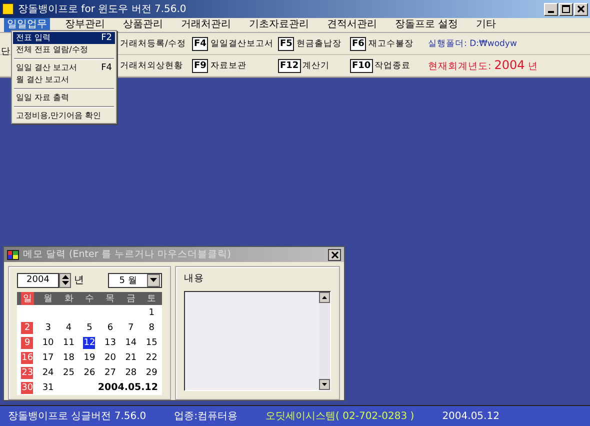 The width and height of the screenshot is (590, 426). Describe the element at coordinates (130, 299) in the screenshot. I see `weekday-label: 금` at that location.